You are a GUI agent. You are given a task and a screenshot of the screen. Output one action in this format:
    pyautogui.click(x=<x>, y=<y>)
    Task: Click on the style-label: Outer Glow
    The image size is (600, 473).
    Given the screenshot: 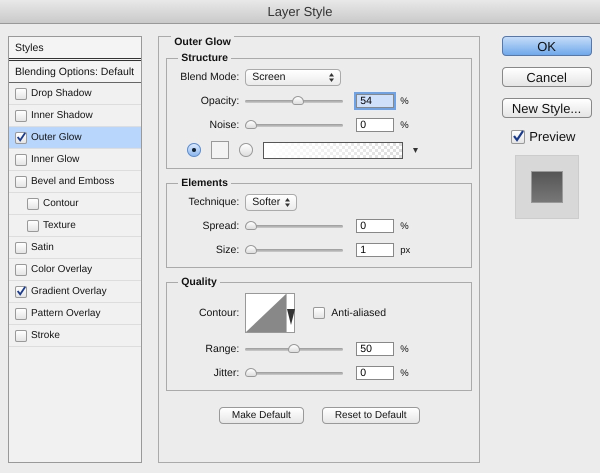 What is the action you would take?
    pyautogui.click(x=56, y=137)
    